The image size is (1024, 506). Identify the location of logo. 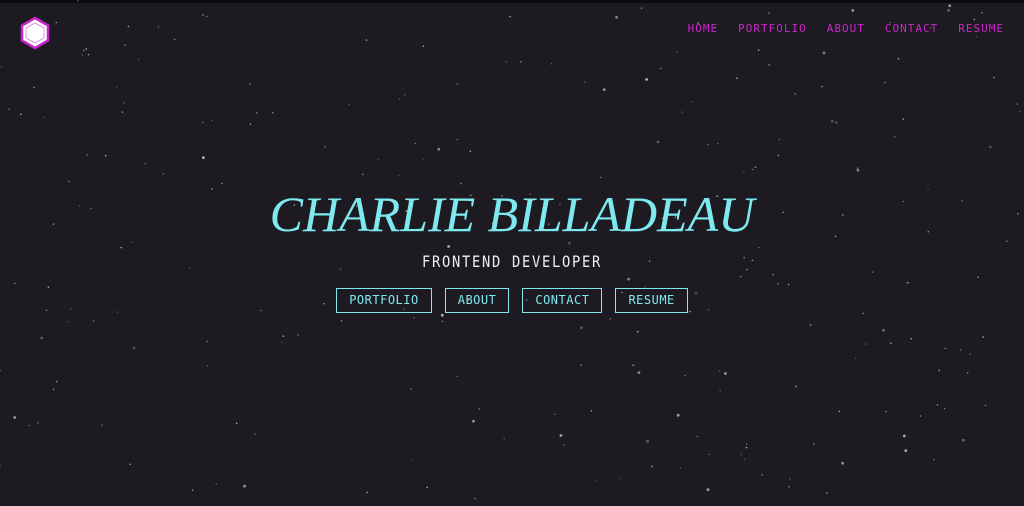
(35, 33).